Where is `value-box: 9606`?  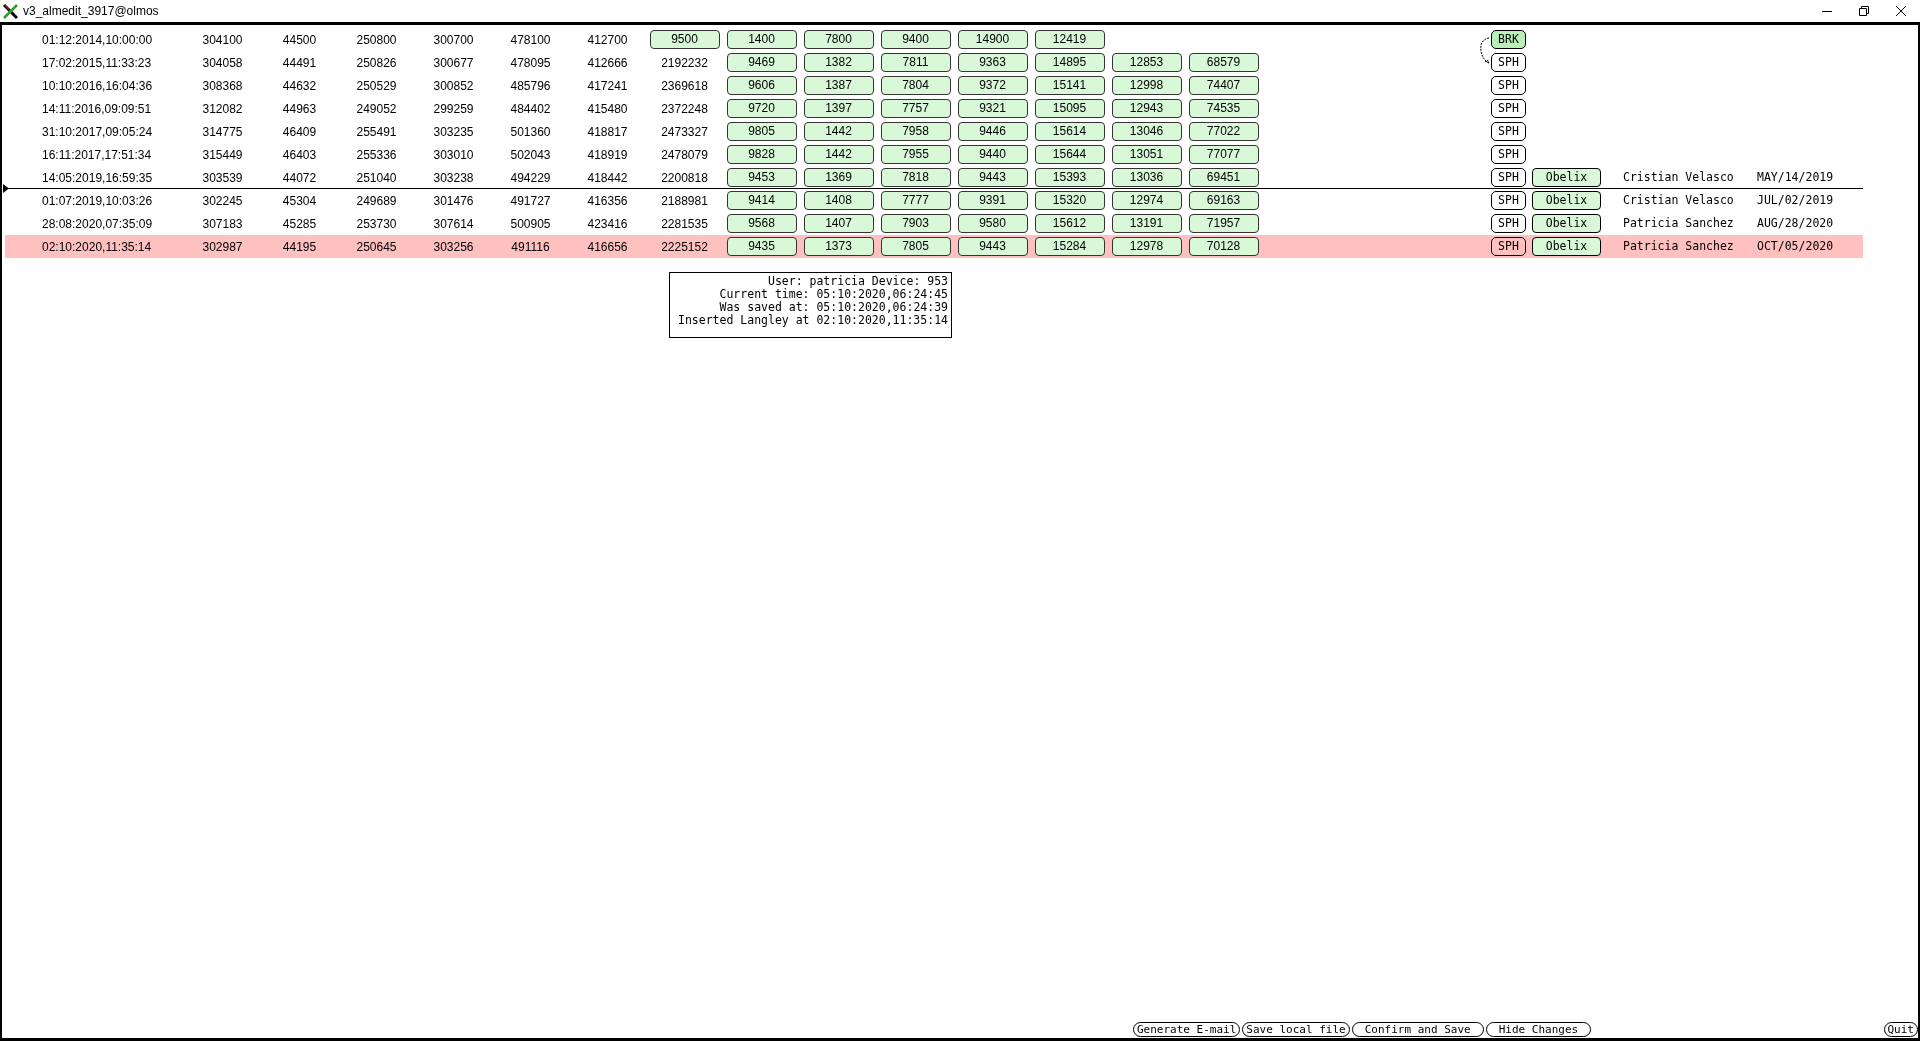
value-box: 9606 is located at coordinates (761, 85).